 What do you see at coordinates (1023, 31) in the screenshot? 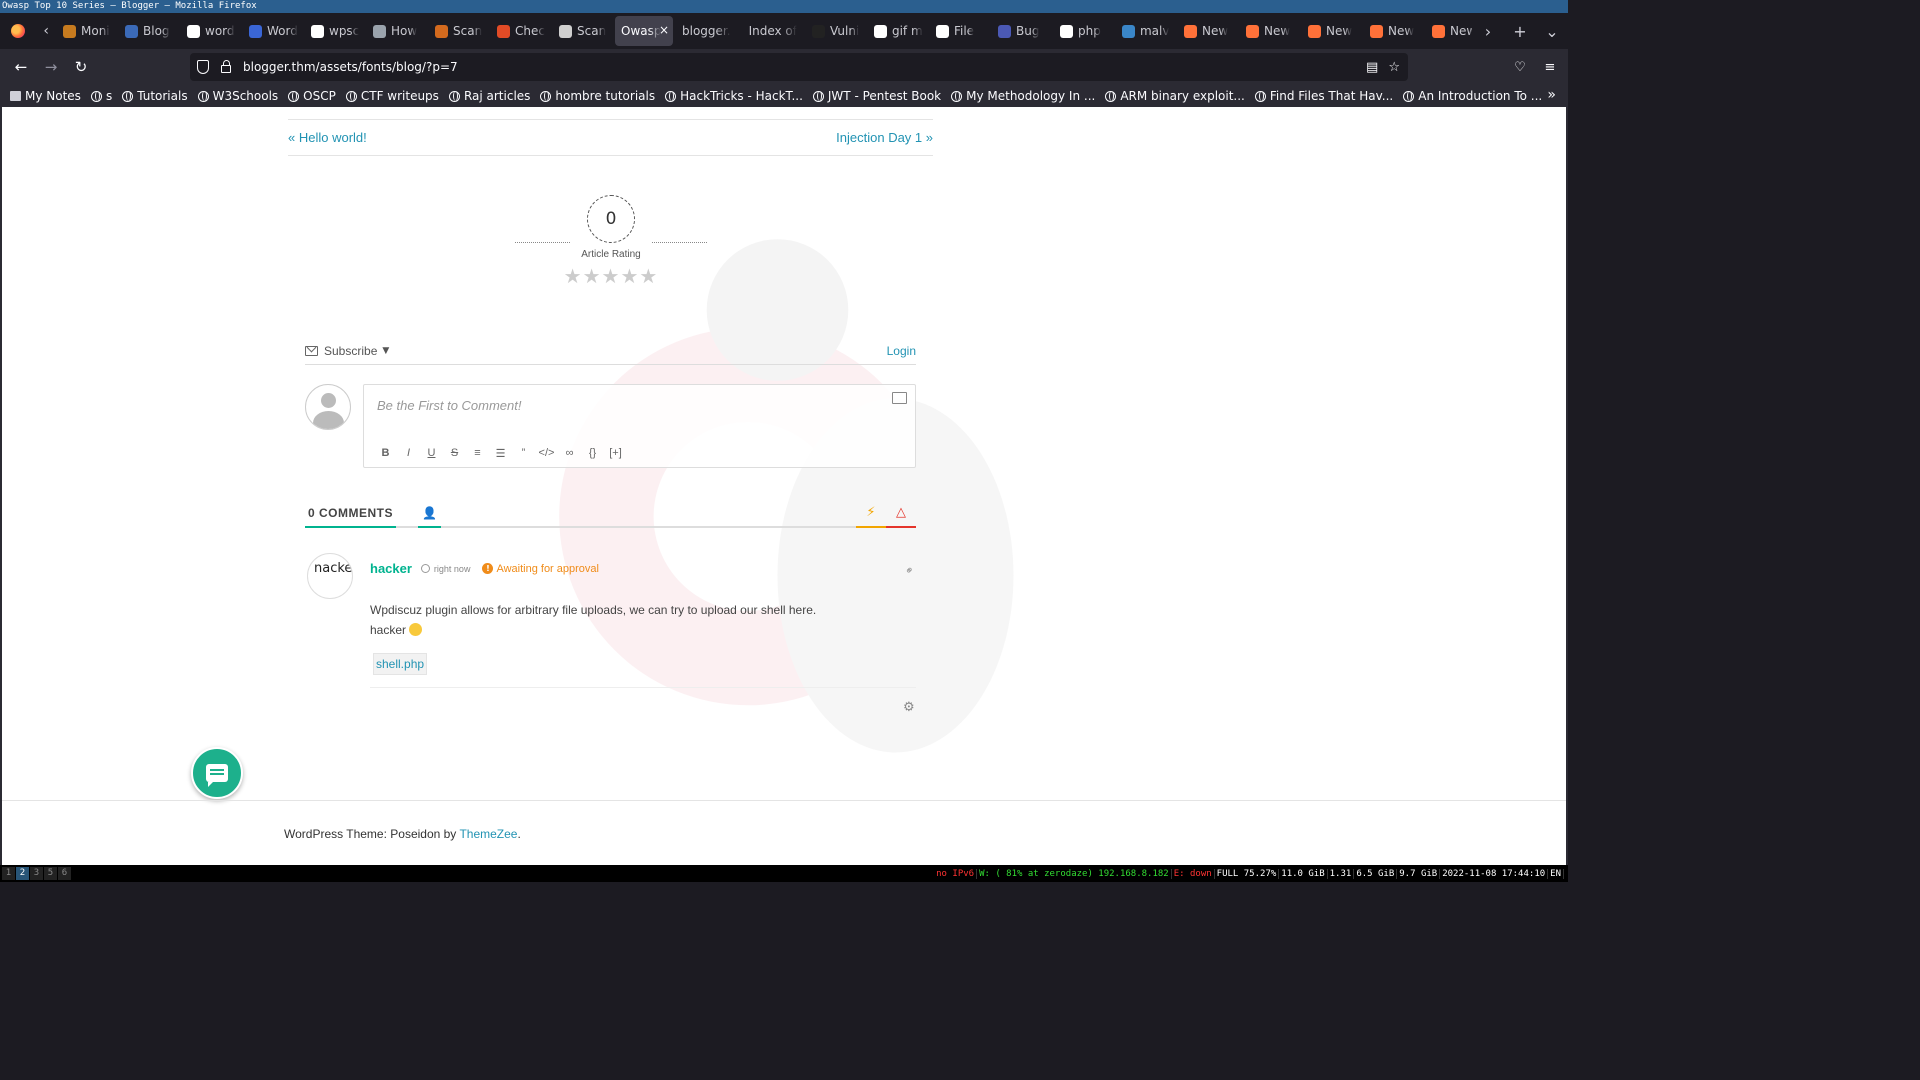
I see `browser-tab: Bug` at bounding box center [1023, 31].